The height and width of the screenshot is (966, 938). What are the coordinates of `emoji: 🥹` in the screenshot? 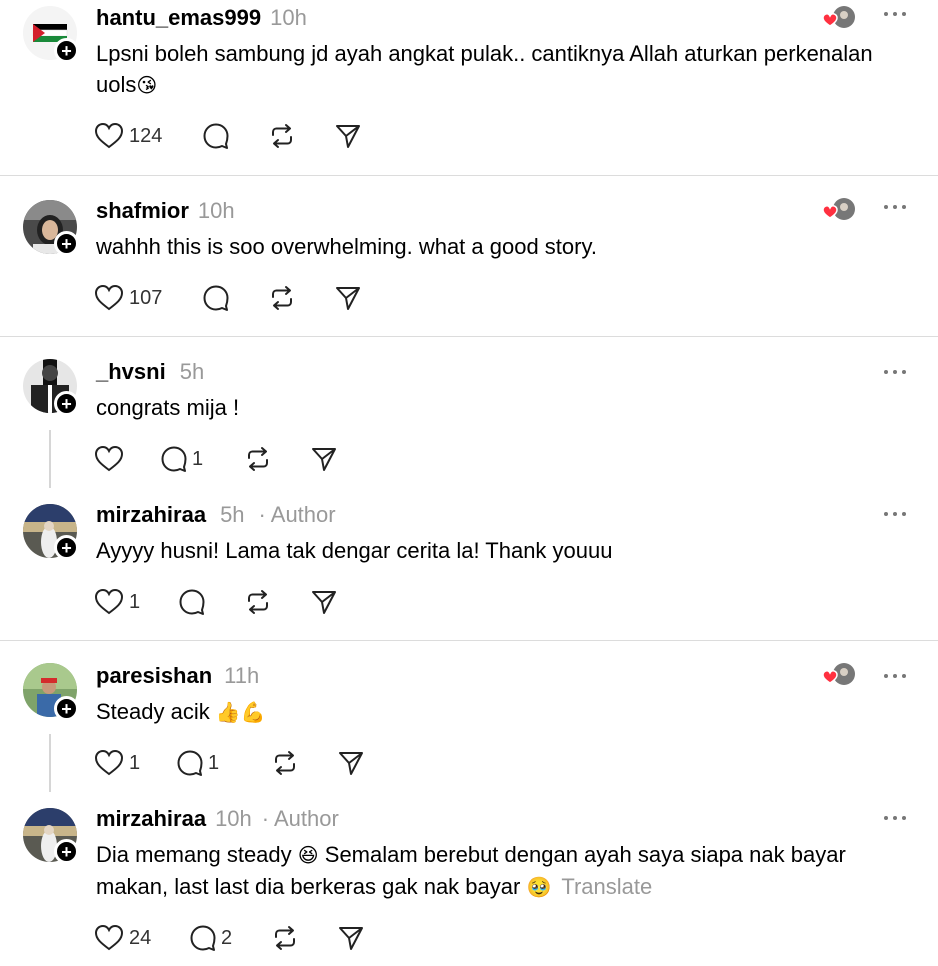 It's located at (539, 887).